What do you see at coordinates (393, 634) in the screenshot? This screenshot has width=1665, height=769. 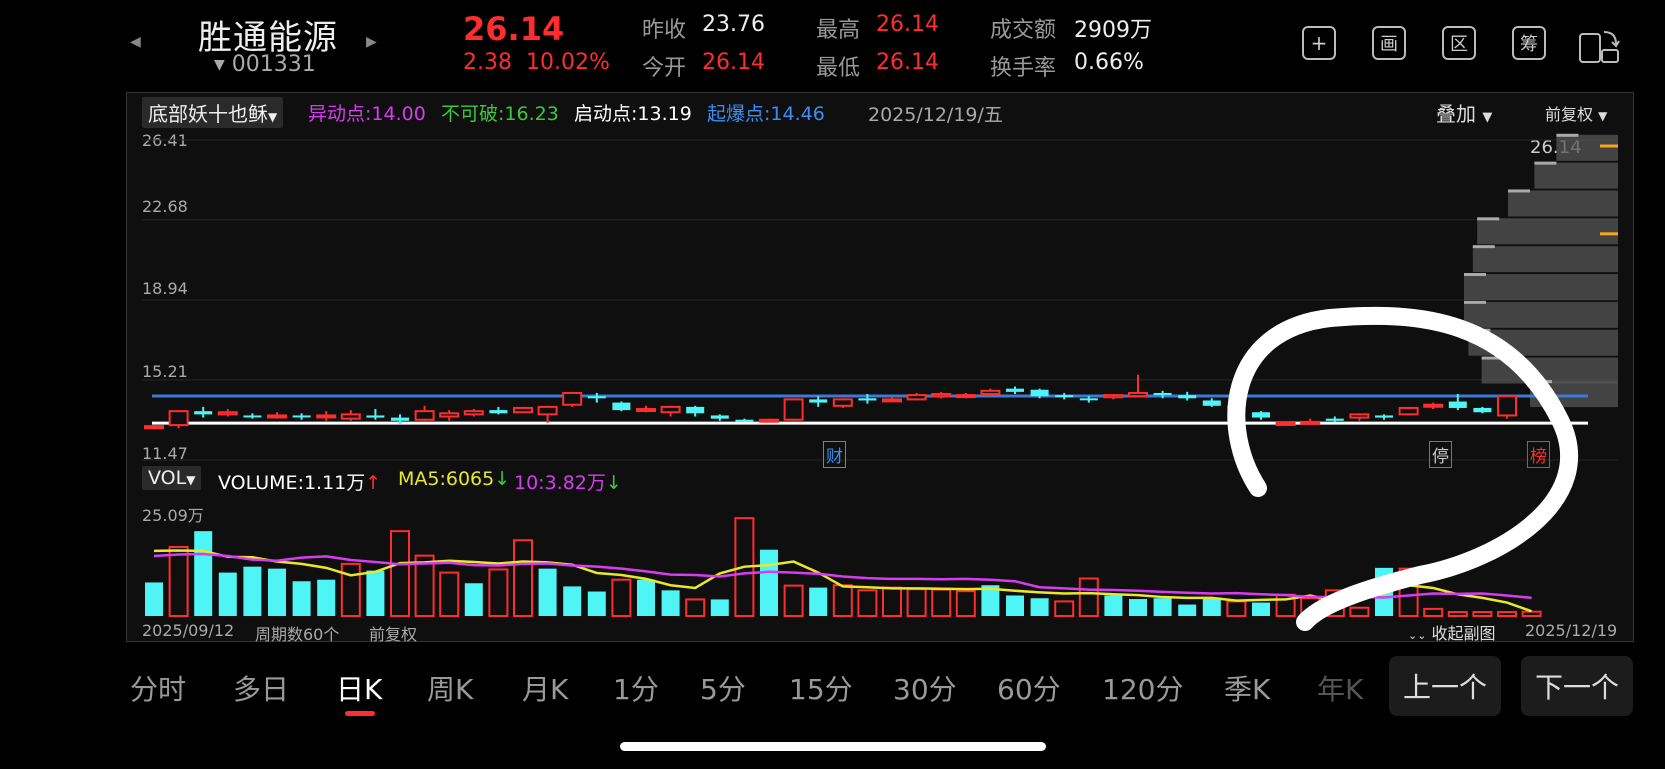 I see `footer-adjust: 前复权` at bounding box center [393, 634].